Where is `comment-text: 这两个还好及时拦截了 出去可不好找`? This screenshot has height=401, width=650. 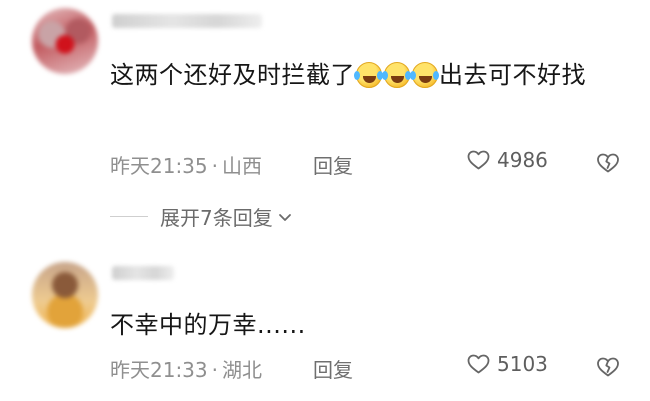
comment-text: 这两个还好及时拦截了 出去可不好找 is located at coordinates (370, 75).